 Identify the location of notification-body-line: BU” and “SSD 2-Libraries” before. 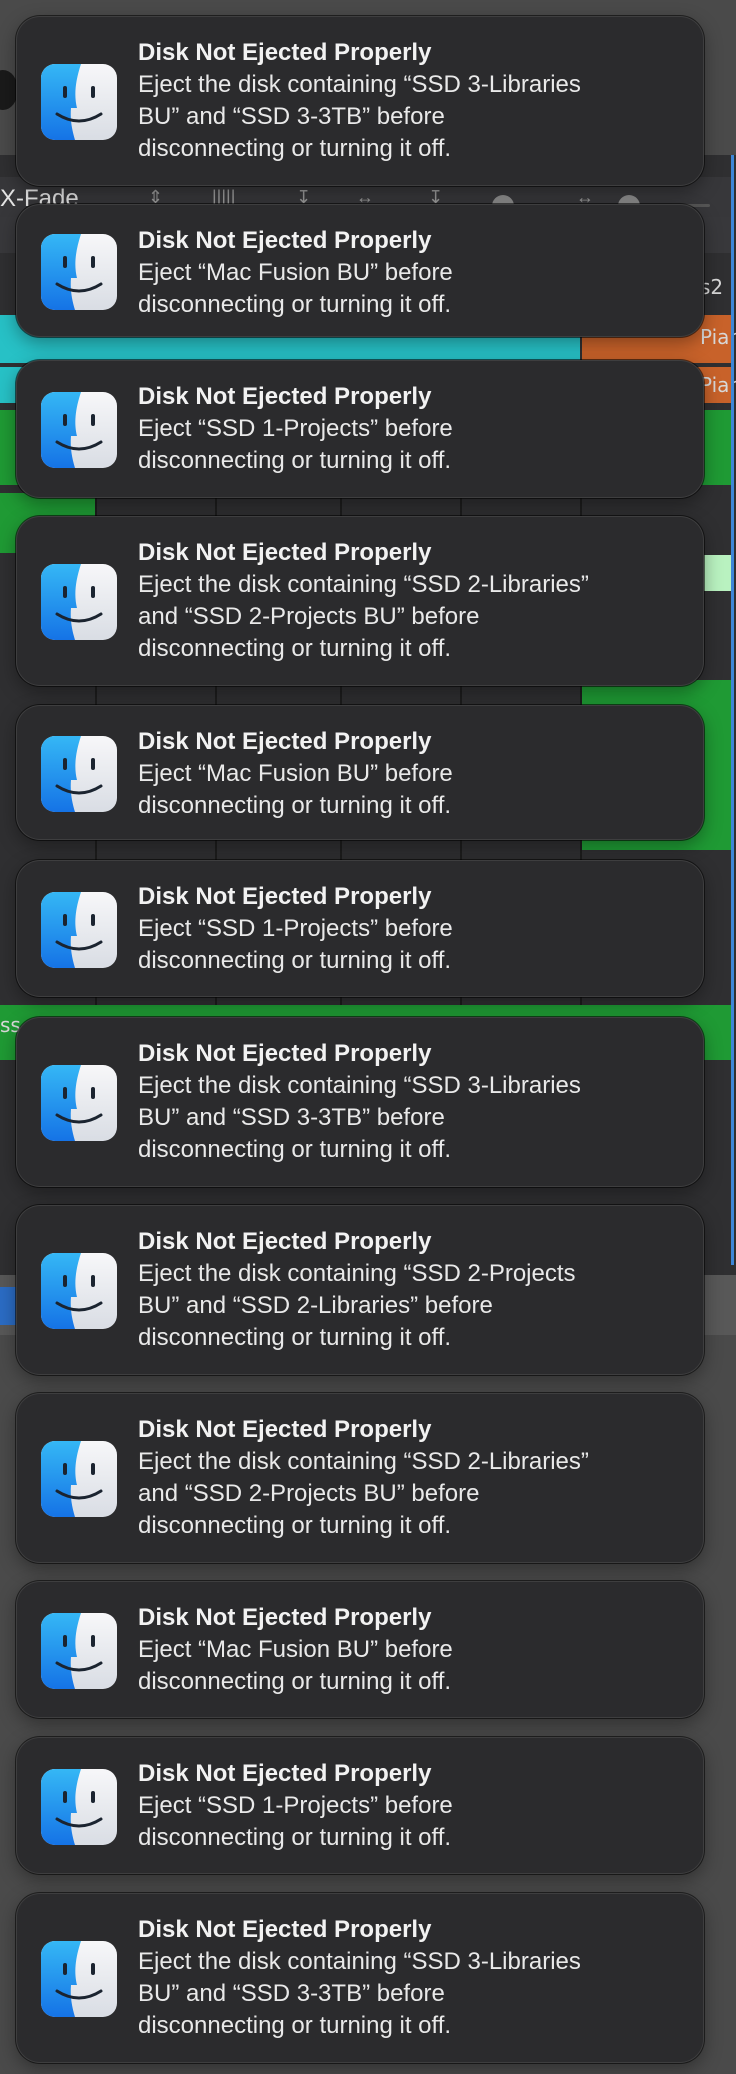
(315, 1305).